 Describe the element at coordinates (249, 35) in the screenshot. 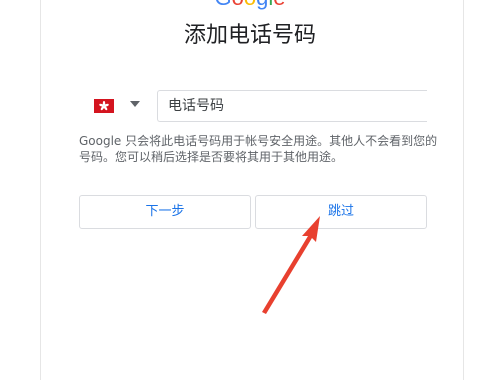

I see `page-title: 添加电话号码` at that location.